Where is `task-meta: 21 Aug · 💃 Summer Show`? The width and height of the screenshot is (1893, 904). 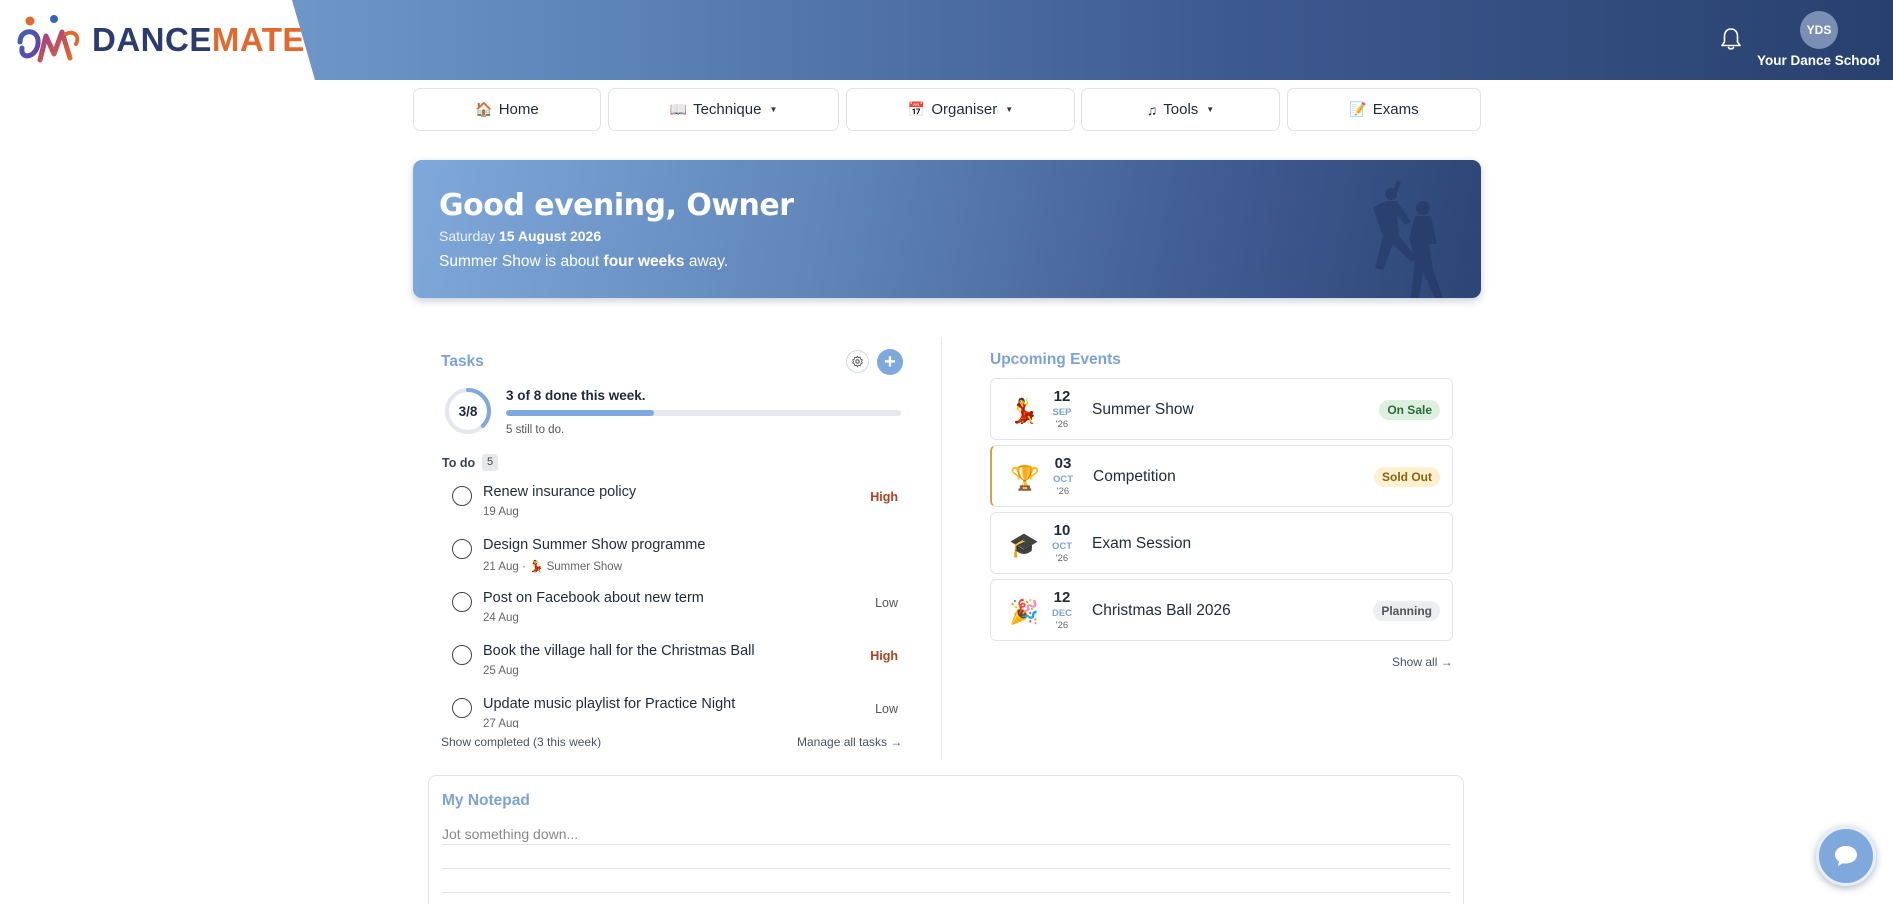
task-meta: 21 Aug · 💃 Summer Show is located at coordinates (553, 567).